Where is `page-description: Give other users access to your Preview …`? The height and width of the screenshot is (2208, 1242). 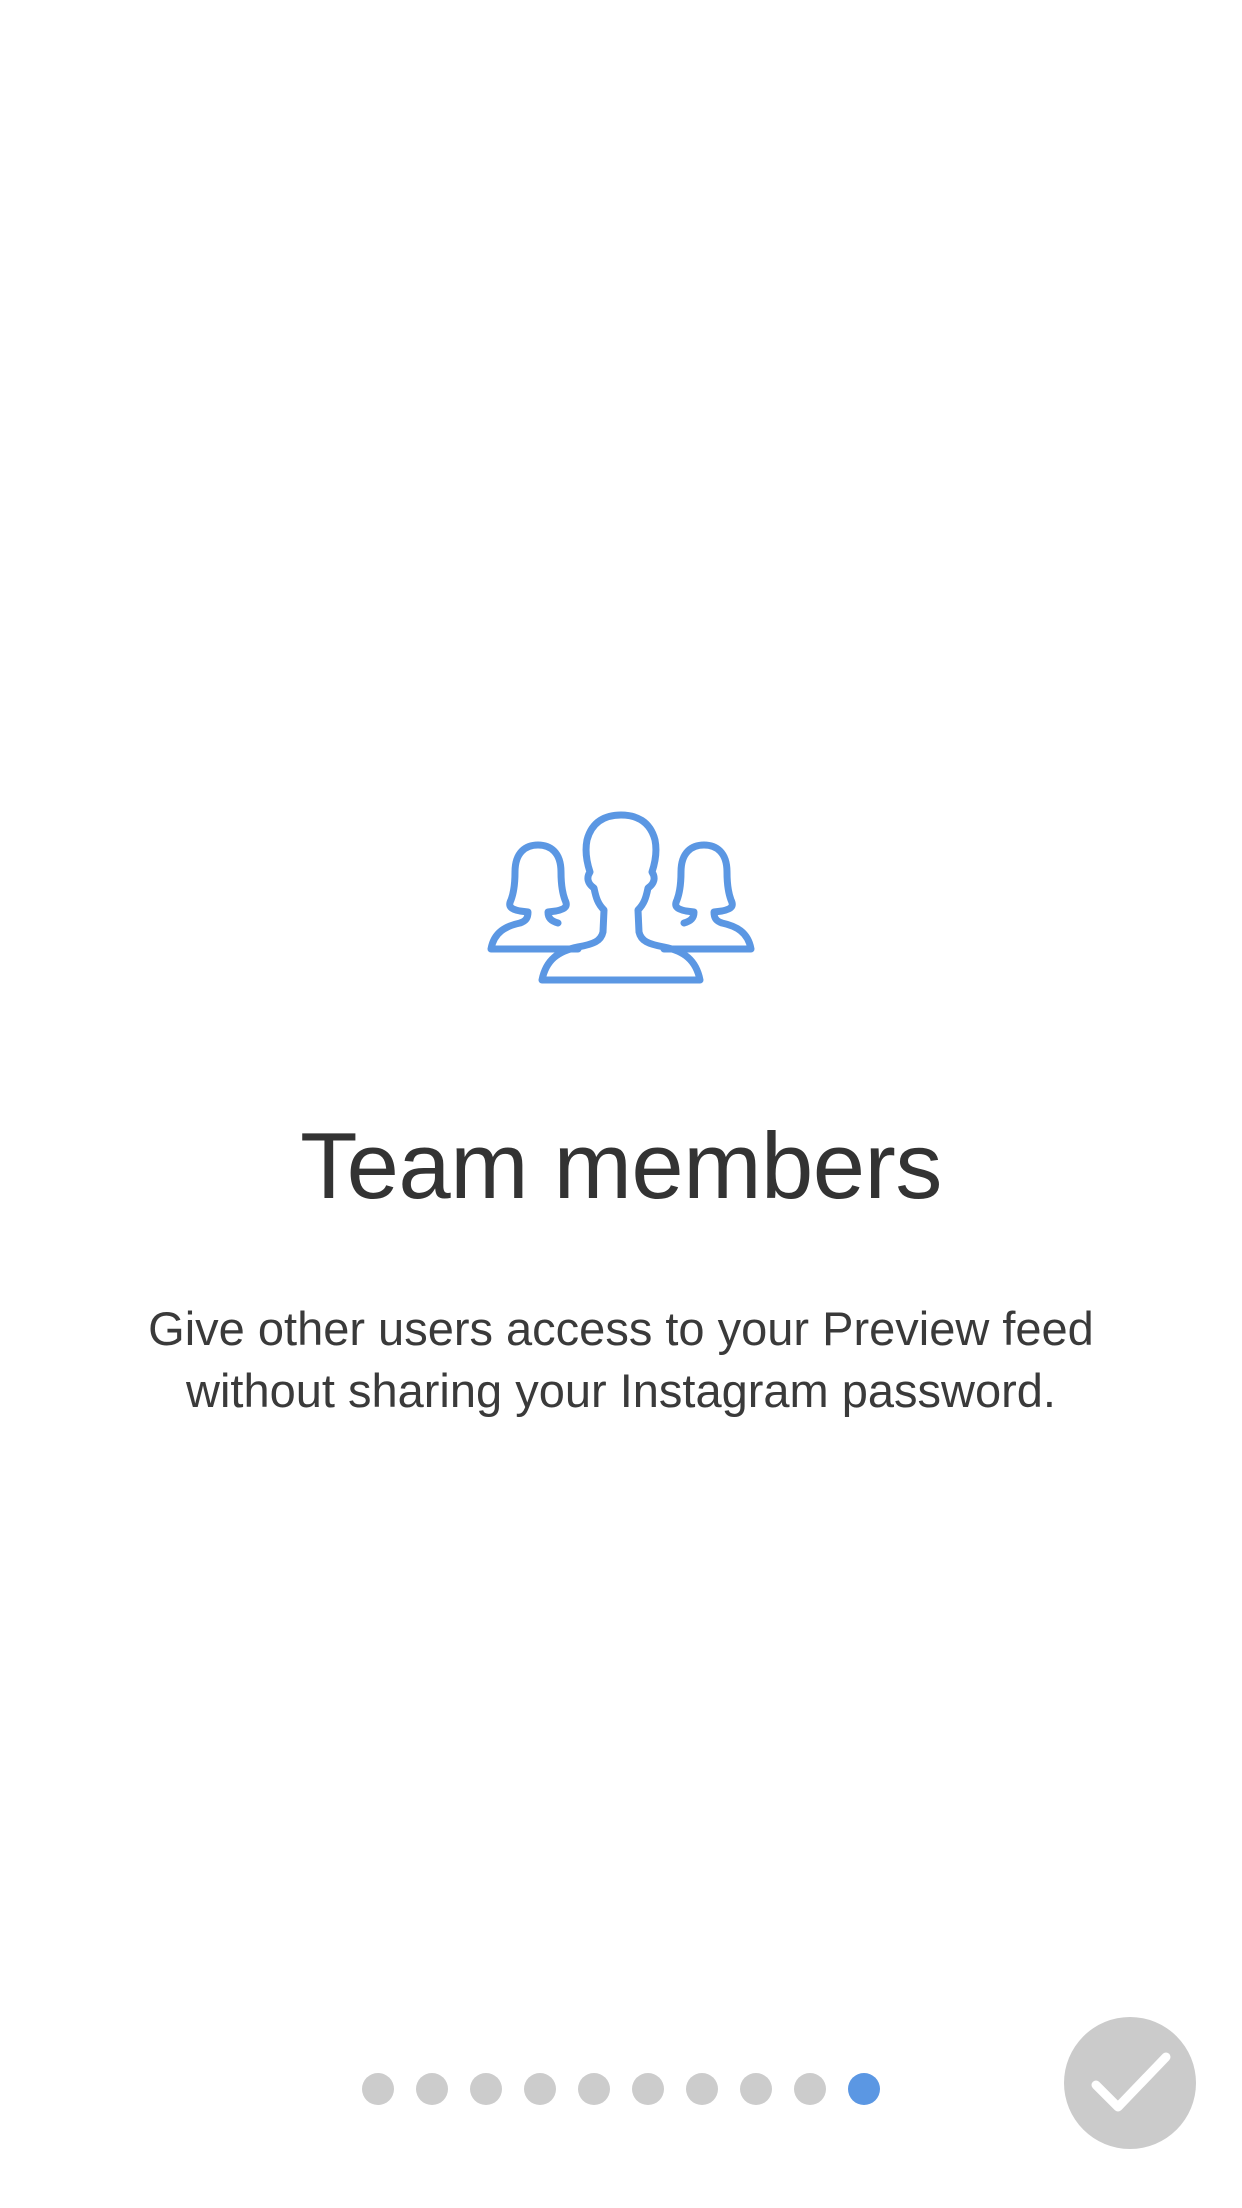 page-description: Give other users access to your Preview … is located at coordinates (621, 1359).